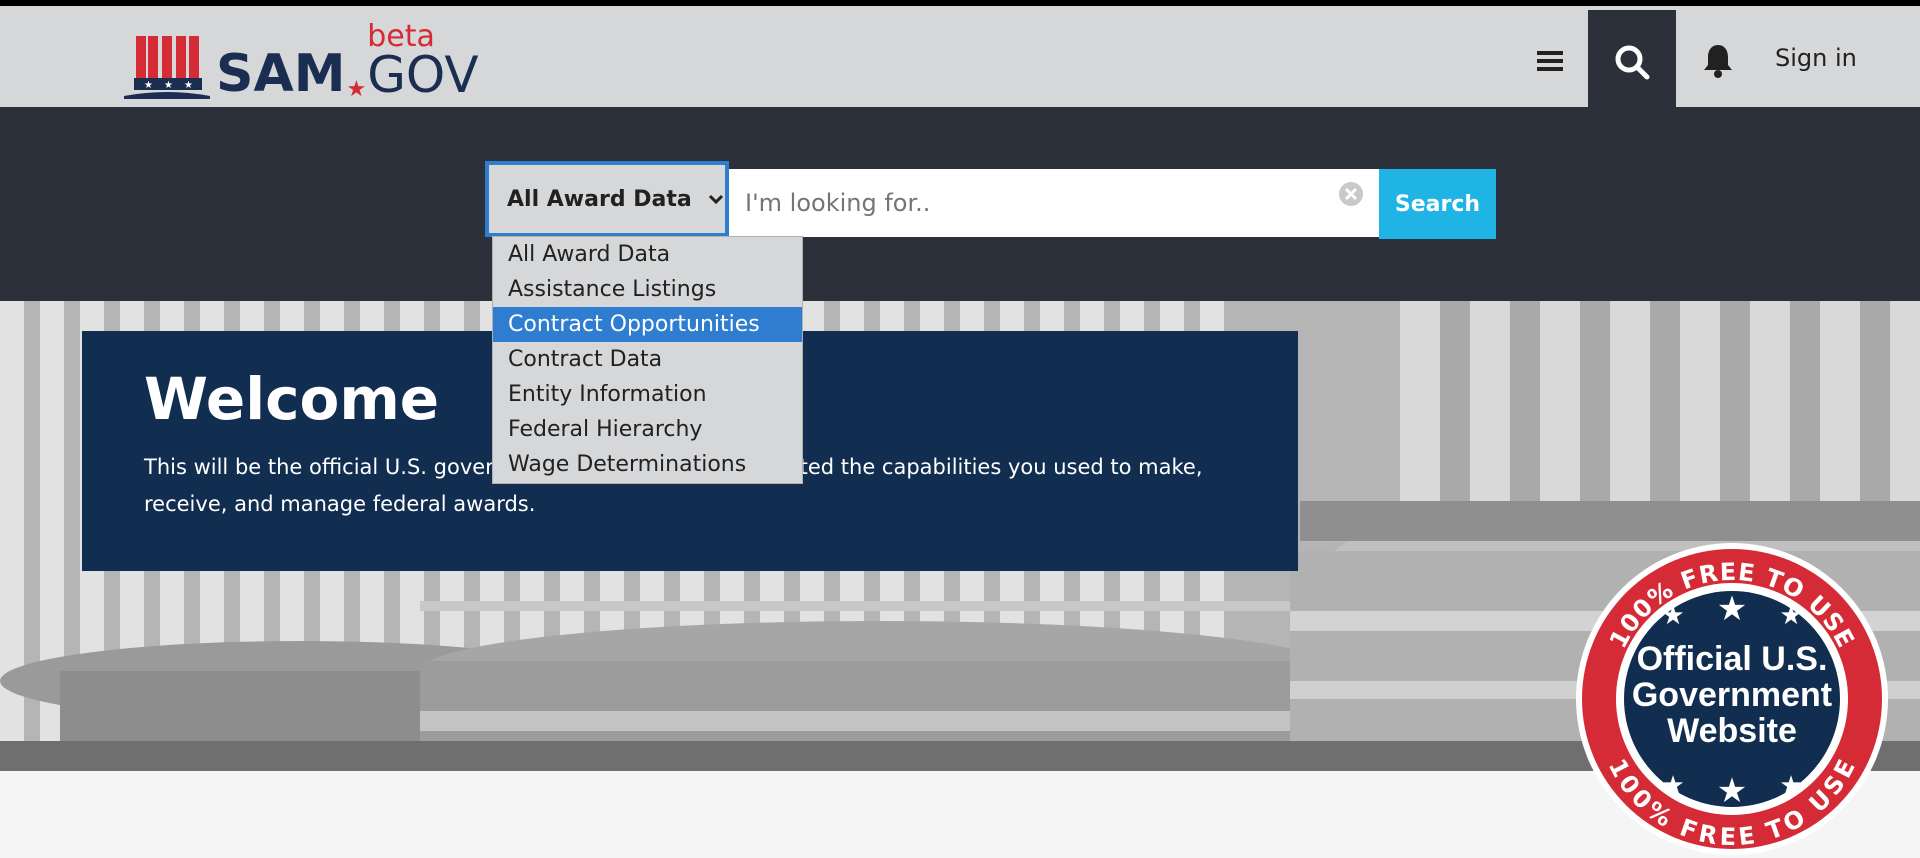  I want to click on search-scope-select: All Award Data, so click(607, 199).